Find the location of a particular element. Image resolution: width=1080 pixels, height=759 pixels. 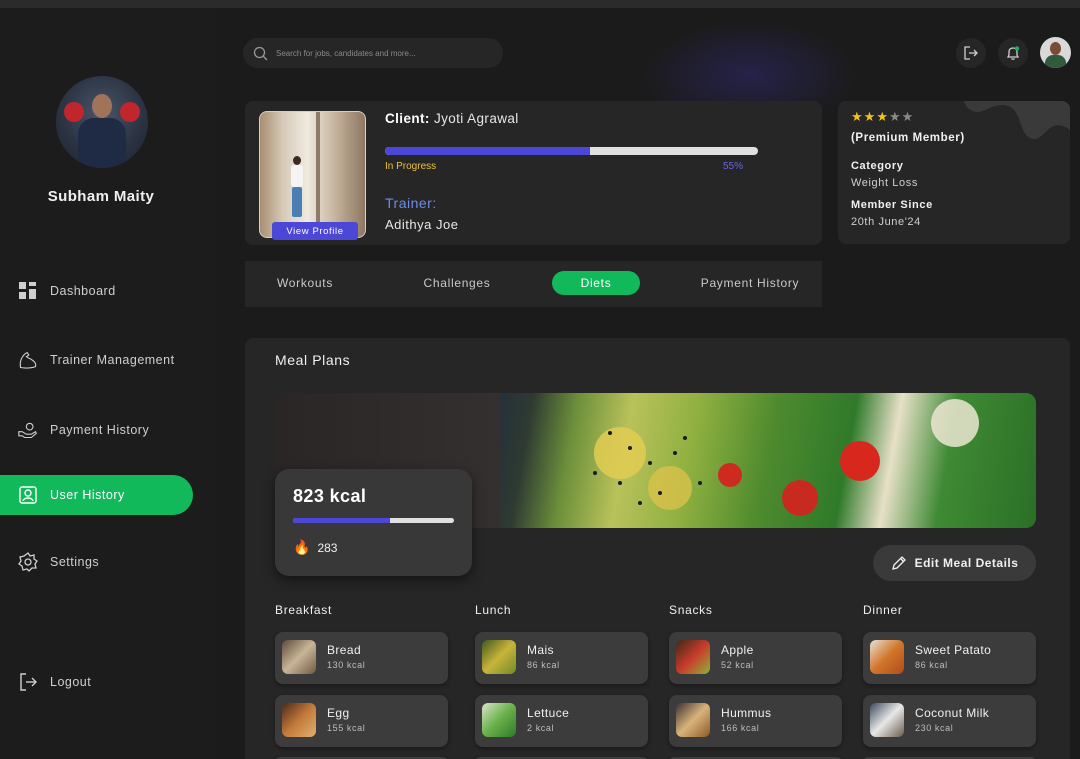

meal-plans-title: Meal Plans is located at coordinates (313, 360).